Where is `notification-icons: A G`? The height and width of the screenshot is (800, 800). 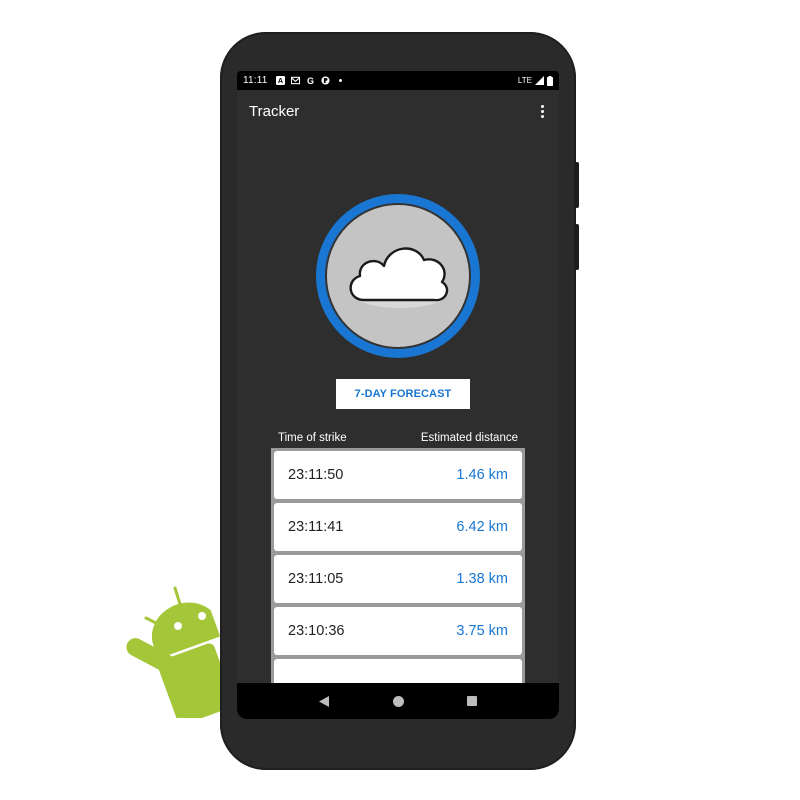
notification-icons: A G is located at coordinates (310, 80).